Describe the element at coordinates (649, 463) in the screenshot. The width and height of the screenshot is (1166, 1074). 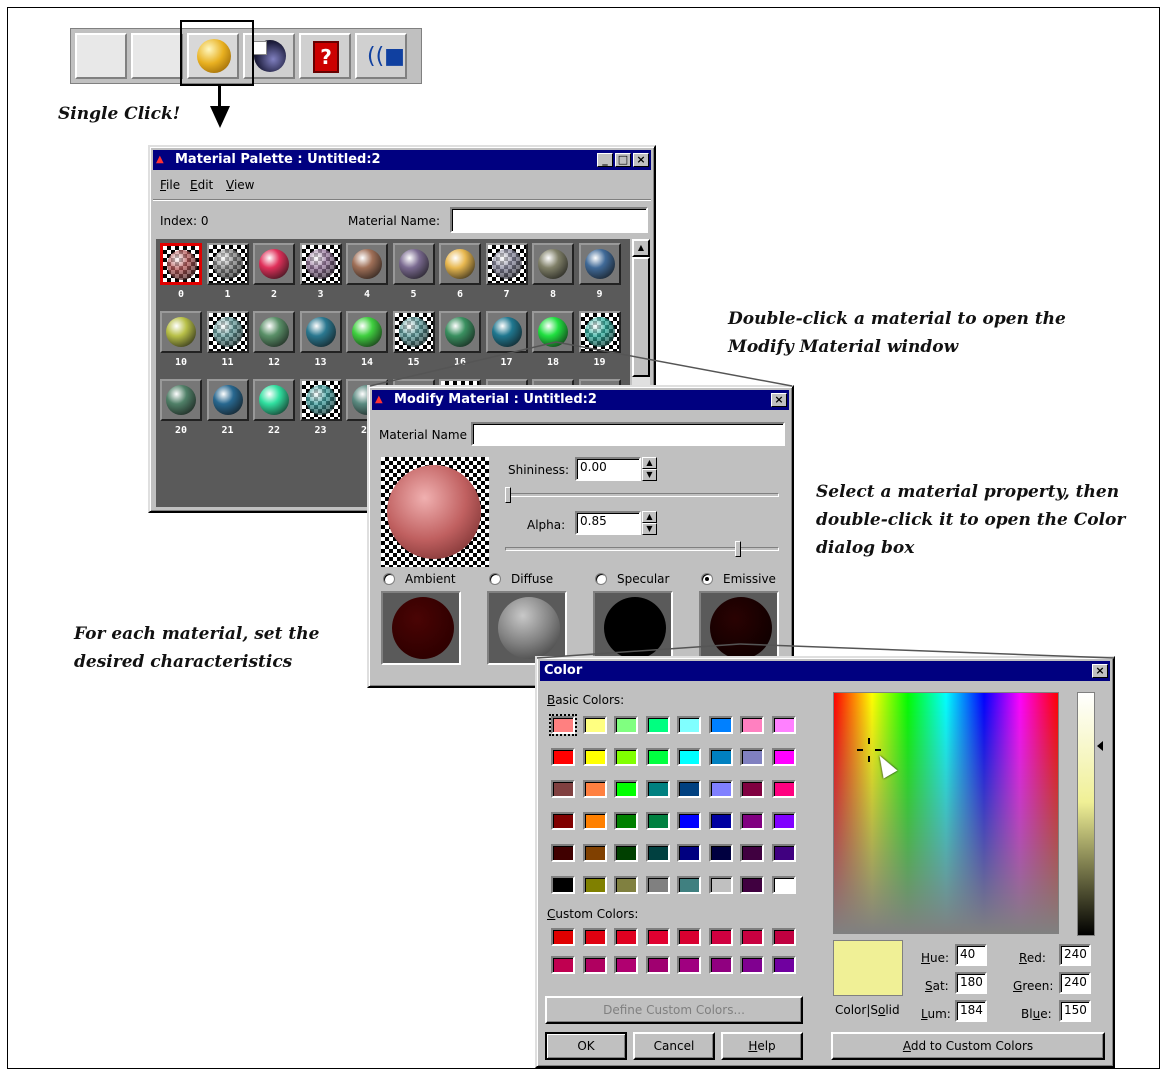
I see `shininess-spin-up: ▲` at that location.